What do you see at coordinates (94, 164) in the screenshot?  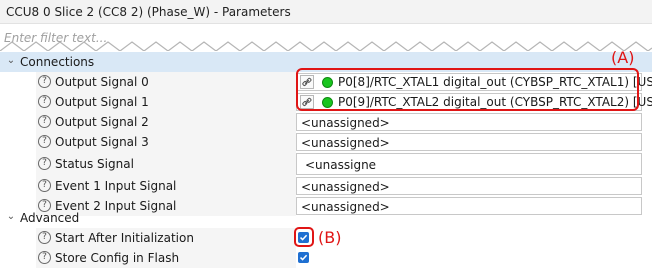 I see `property-label: Status Signal` at bounding box center [94, 164].